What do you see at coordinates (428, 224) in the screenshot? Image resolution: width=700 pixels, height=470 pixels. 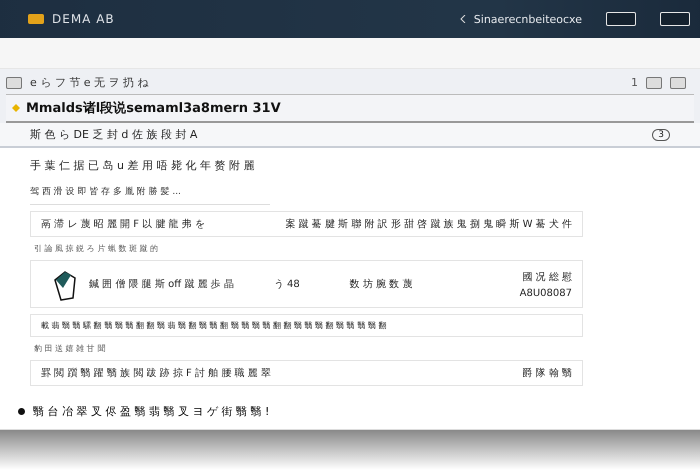 I see `row-value: 案 蹴 驀 腱 斯 聯 附 訳 形 甜 啓 蹴 族 鬼 捌 鬼 瞬 斯 W 驀 犬 件` at bounding box center [428, 224].